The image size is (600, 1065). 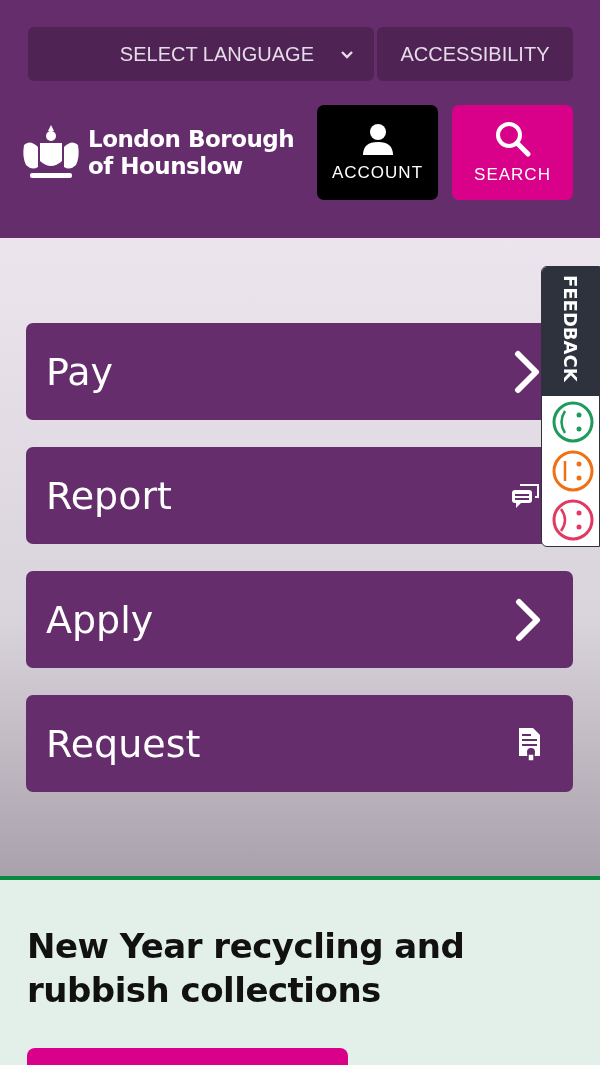 What do you see at coordinates (299, 619) in the screenshot?
I see `menu-item: Apply` at bounding box center [299, 619].